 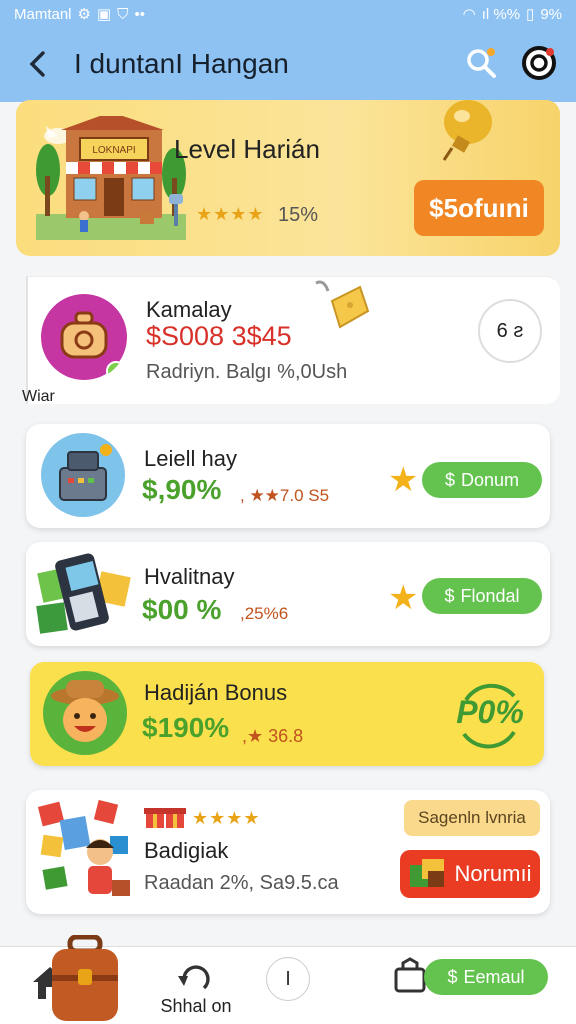 What do you see at coordinates (83, 593) in the screenshot?
I see `phone-blocks-icon` at bounding box center [83, 593].